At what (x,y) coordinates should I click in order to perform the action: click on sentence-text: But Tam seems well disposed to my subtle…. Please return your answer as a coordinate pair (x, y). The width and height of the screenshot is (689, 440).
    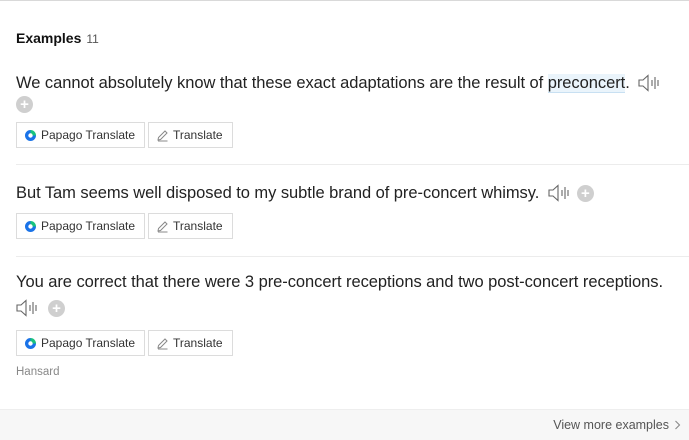
    Looking at the image, I should click on (278, 193).